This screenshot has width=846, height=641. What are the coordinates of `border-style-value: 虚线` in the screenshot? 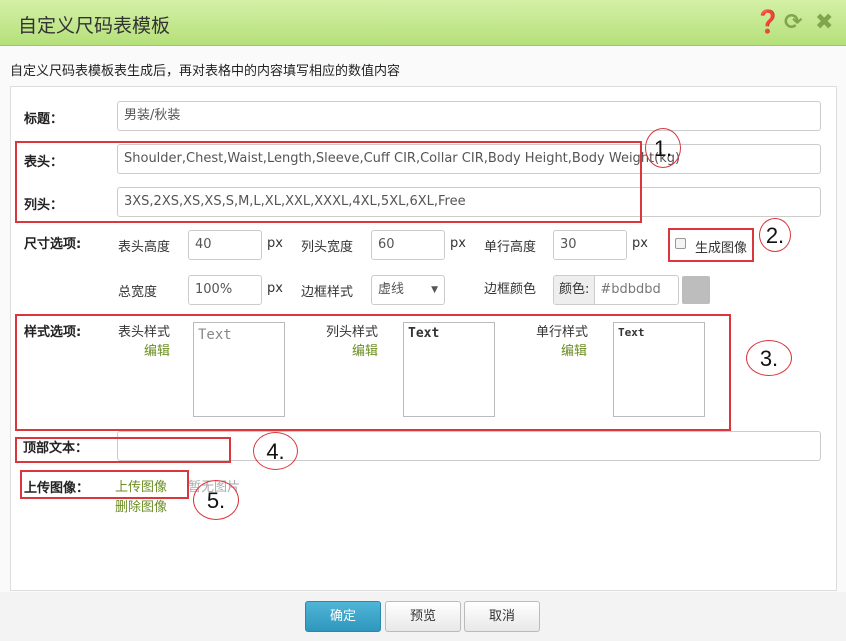 It's located at (391, 289).